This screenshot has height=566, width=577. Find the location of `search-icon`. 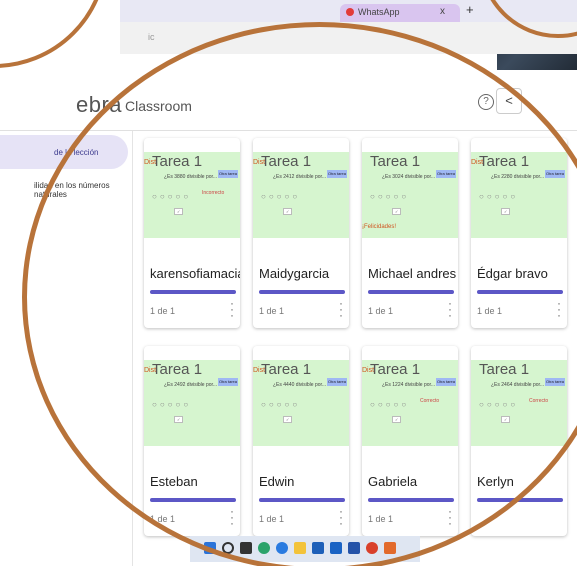

search-icon is located at coordinates (228, 548).